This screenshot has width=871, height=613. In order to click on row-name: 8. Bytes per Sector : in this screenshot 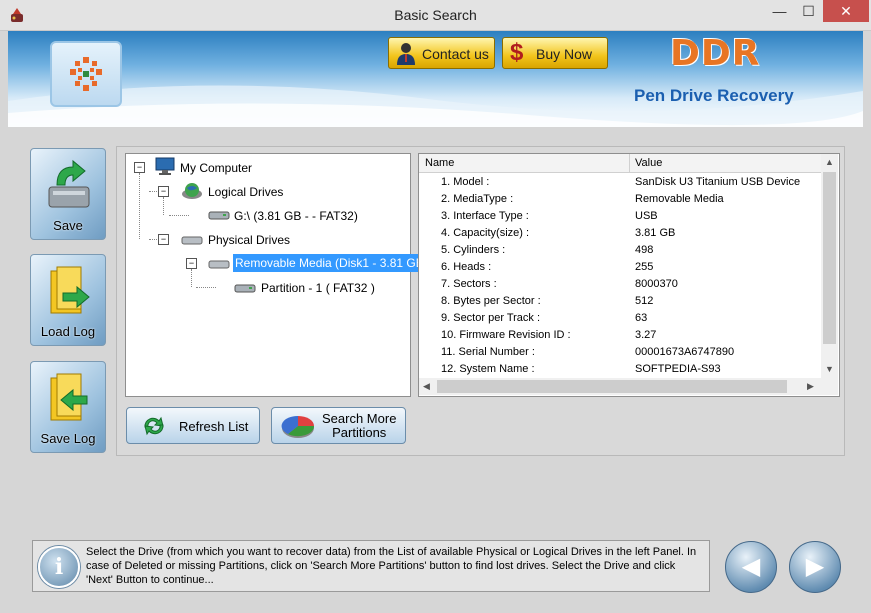, I will do `click(491, 301)`.